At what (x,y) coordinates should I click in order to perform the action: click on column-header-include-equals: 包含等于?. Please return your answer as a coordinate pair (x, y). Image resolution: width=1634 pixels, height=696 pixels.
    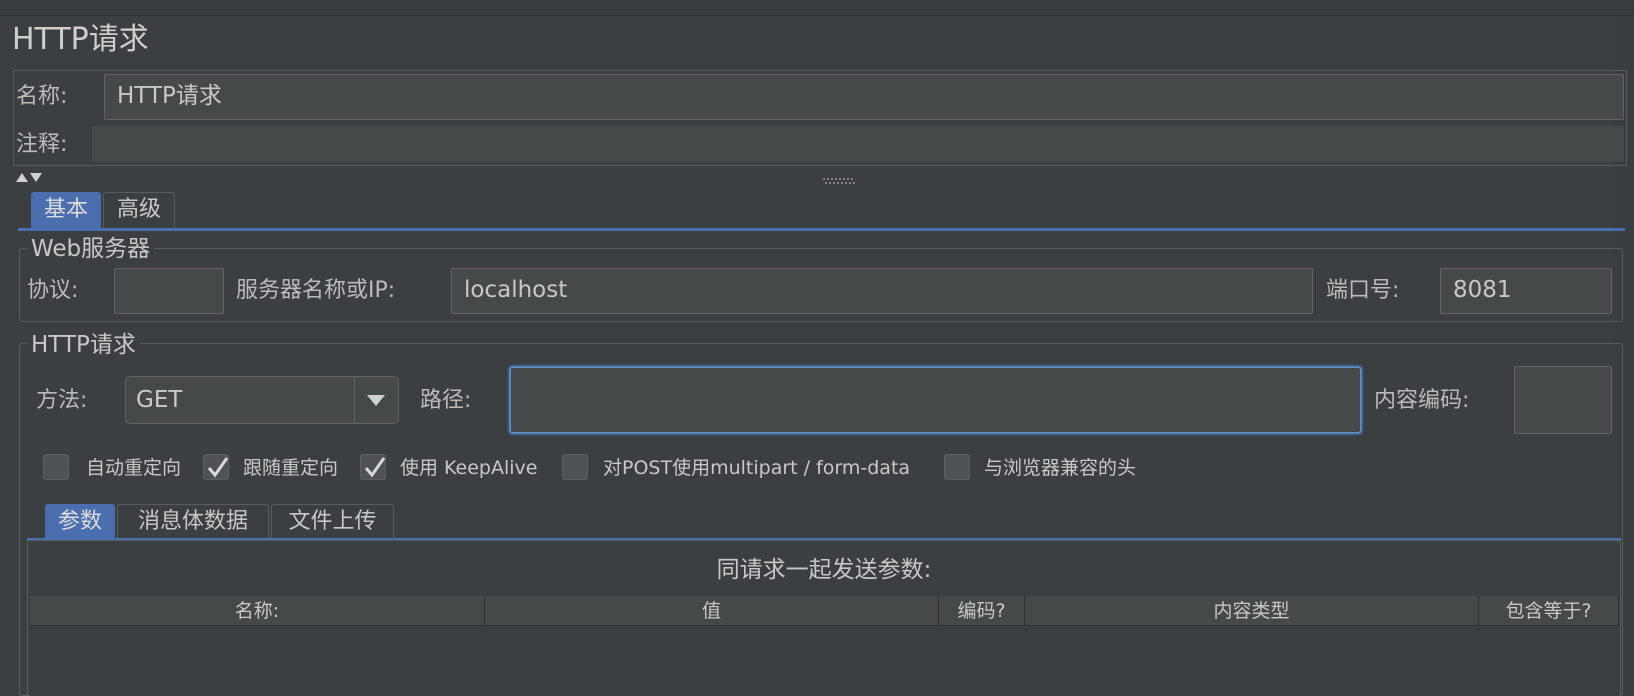
    Looking at the image, I should click on (1549, 611).